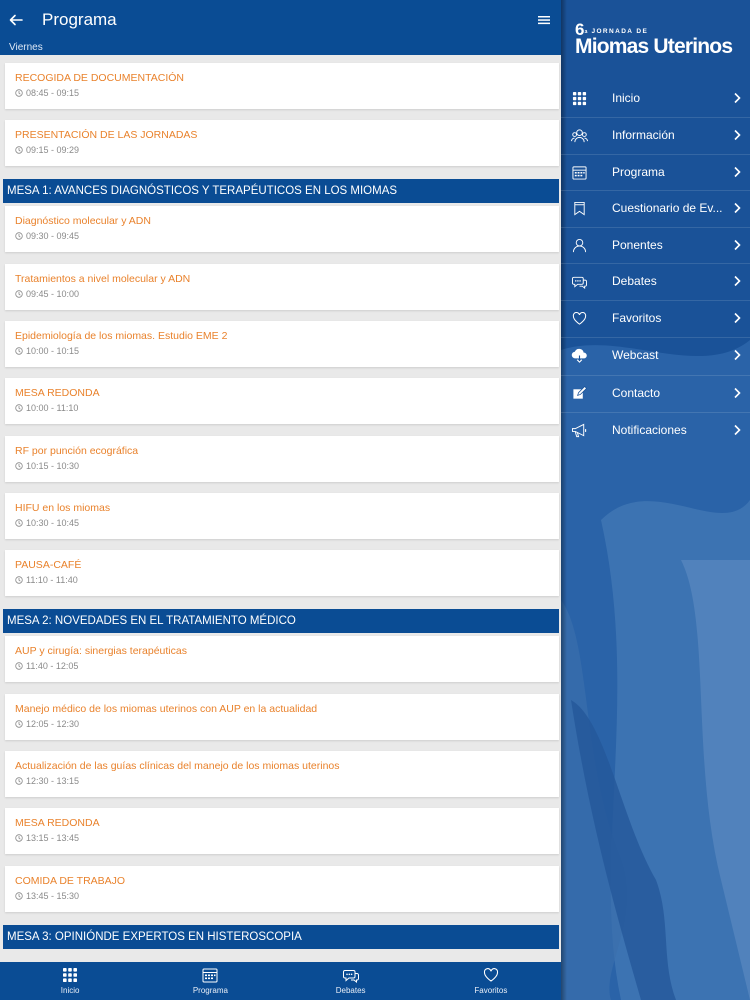 The width and height of the screenshot is (750, 1000). Describe the element at coordinates (70, 981) in the screenshot. I see `tab-inicio: Inicio` at that location.